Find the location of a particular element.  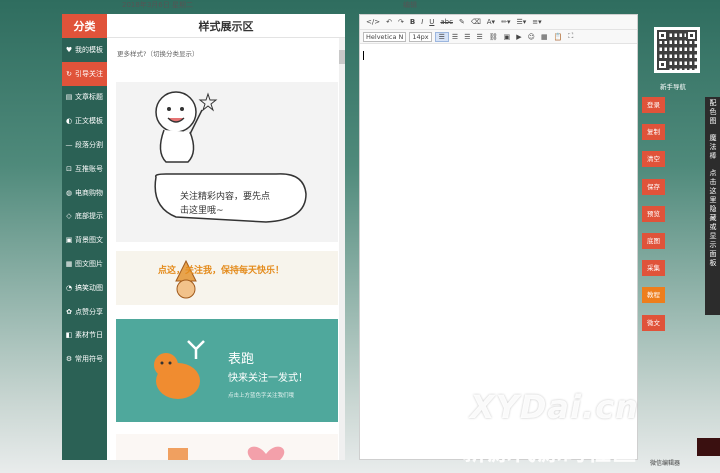

category-icon: ◍ is located at coordinates (69, 192).